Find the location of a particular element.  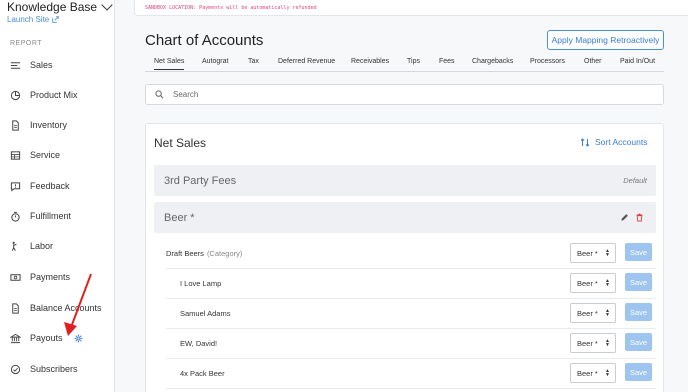

timer-icon is located at coordinates (15, 216).